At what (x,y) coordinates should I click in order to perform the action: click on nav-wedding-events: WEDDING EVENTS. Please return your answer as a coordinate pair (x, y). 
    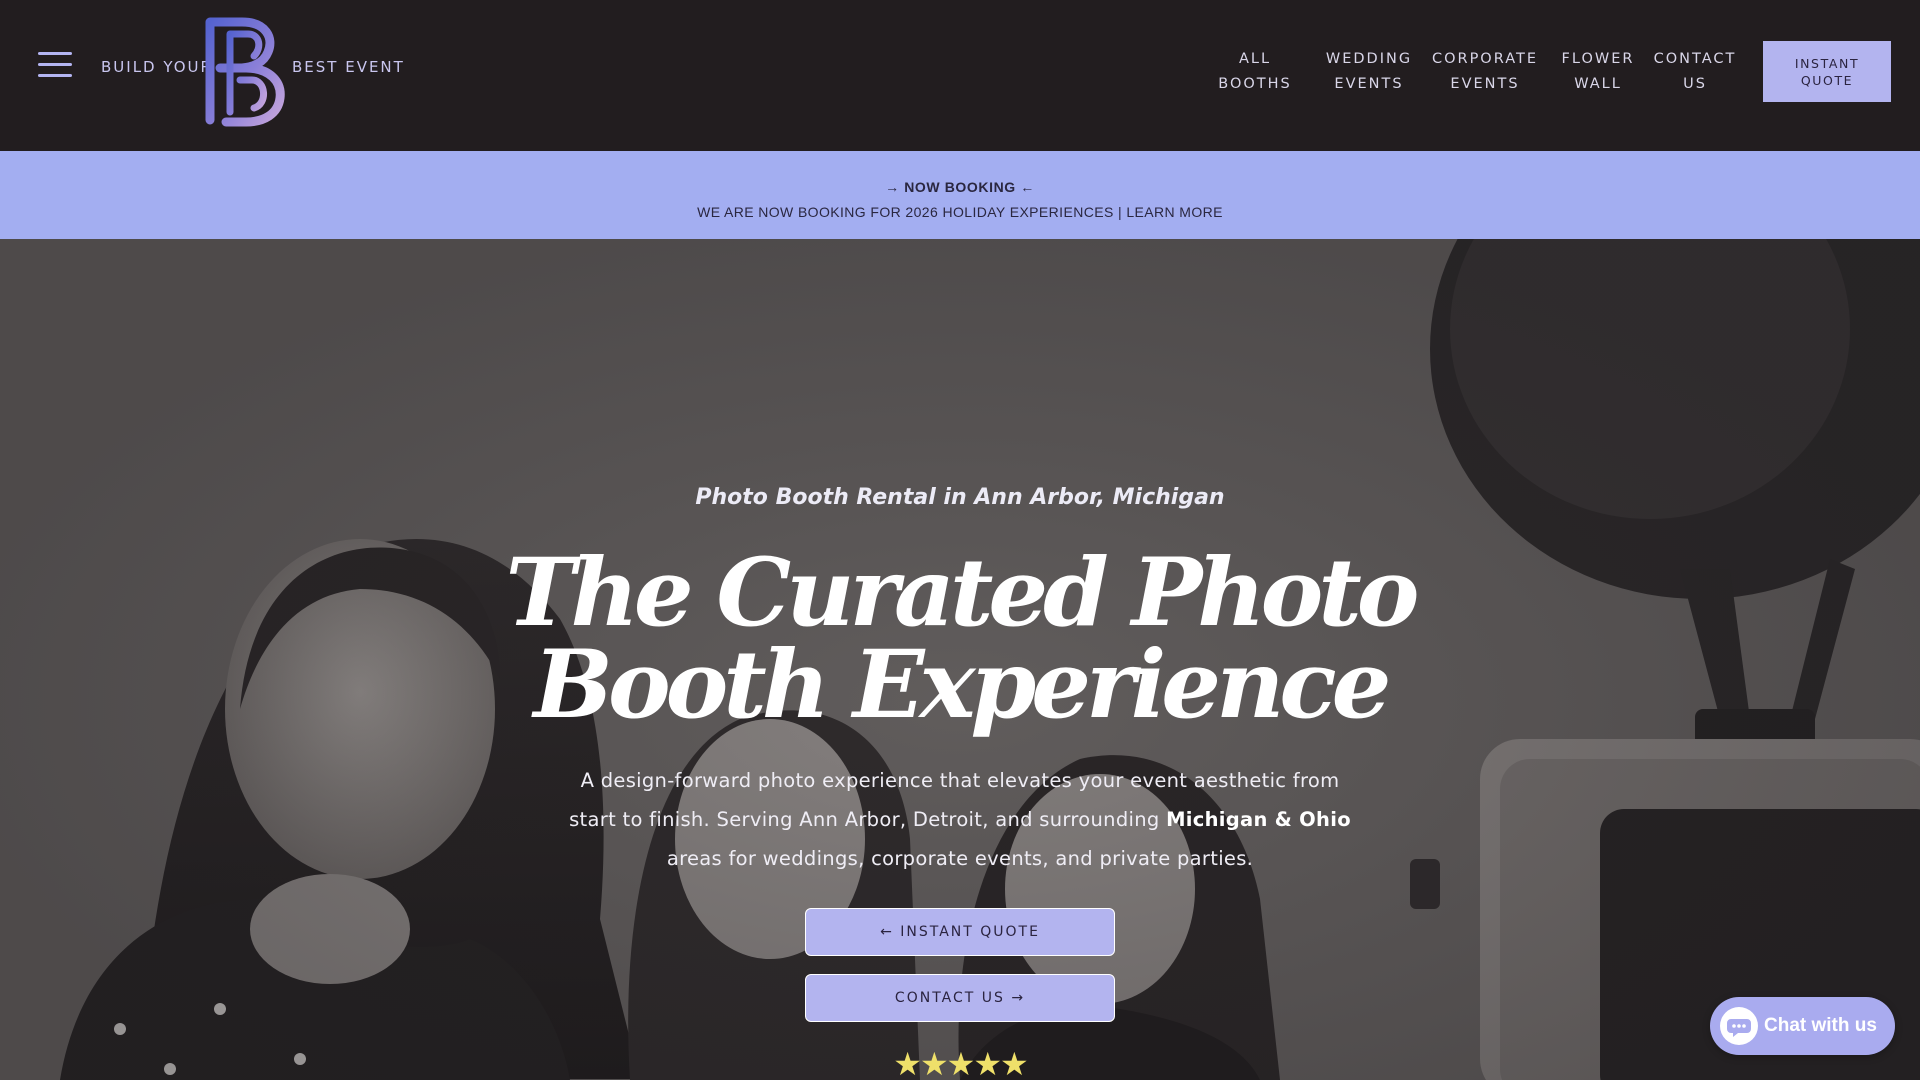
    Looking at the image, I should click on (1369, 72).